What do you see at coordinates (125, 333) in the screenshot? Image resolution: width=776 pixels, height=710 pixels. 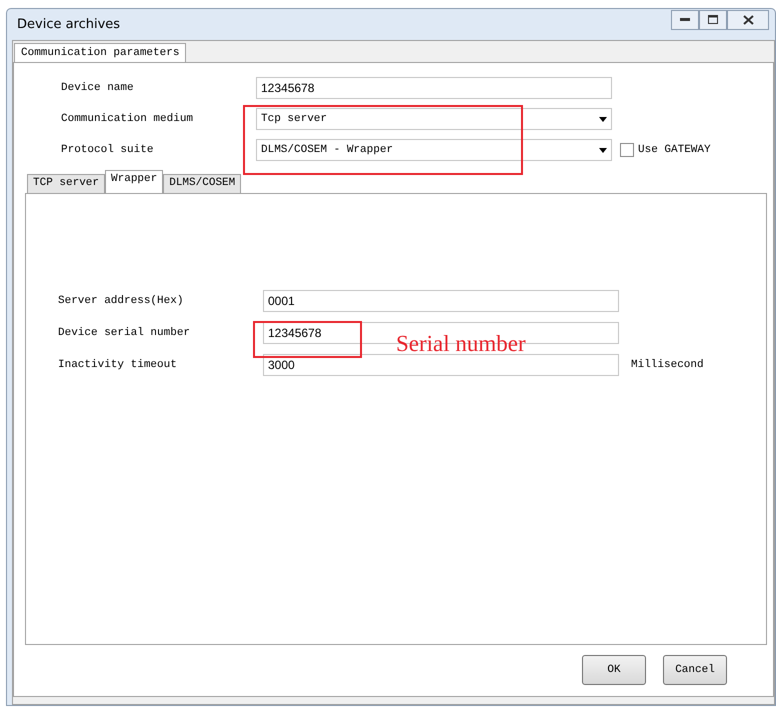 I see `field-label: Device serial number` at bounding box center [125, 333].